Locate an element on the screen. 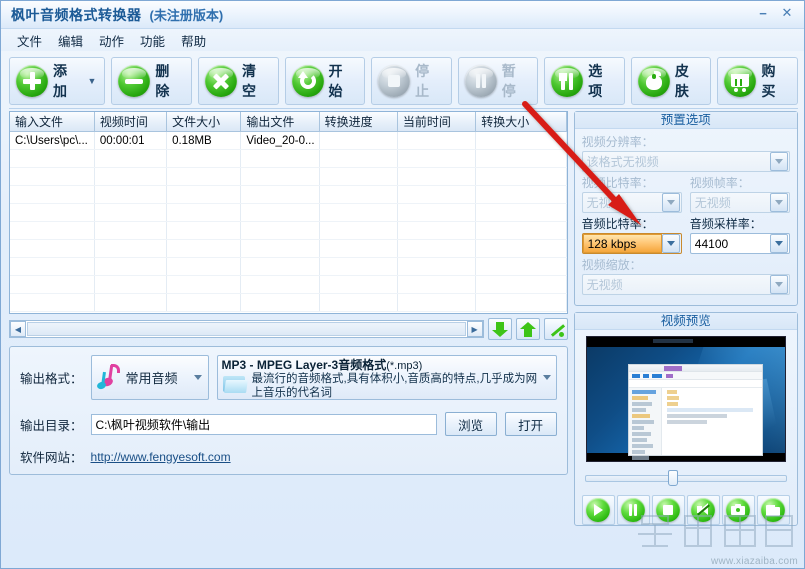 The image size is (805, 569). preview-seek-slider is located at coordinates (685, 478).